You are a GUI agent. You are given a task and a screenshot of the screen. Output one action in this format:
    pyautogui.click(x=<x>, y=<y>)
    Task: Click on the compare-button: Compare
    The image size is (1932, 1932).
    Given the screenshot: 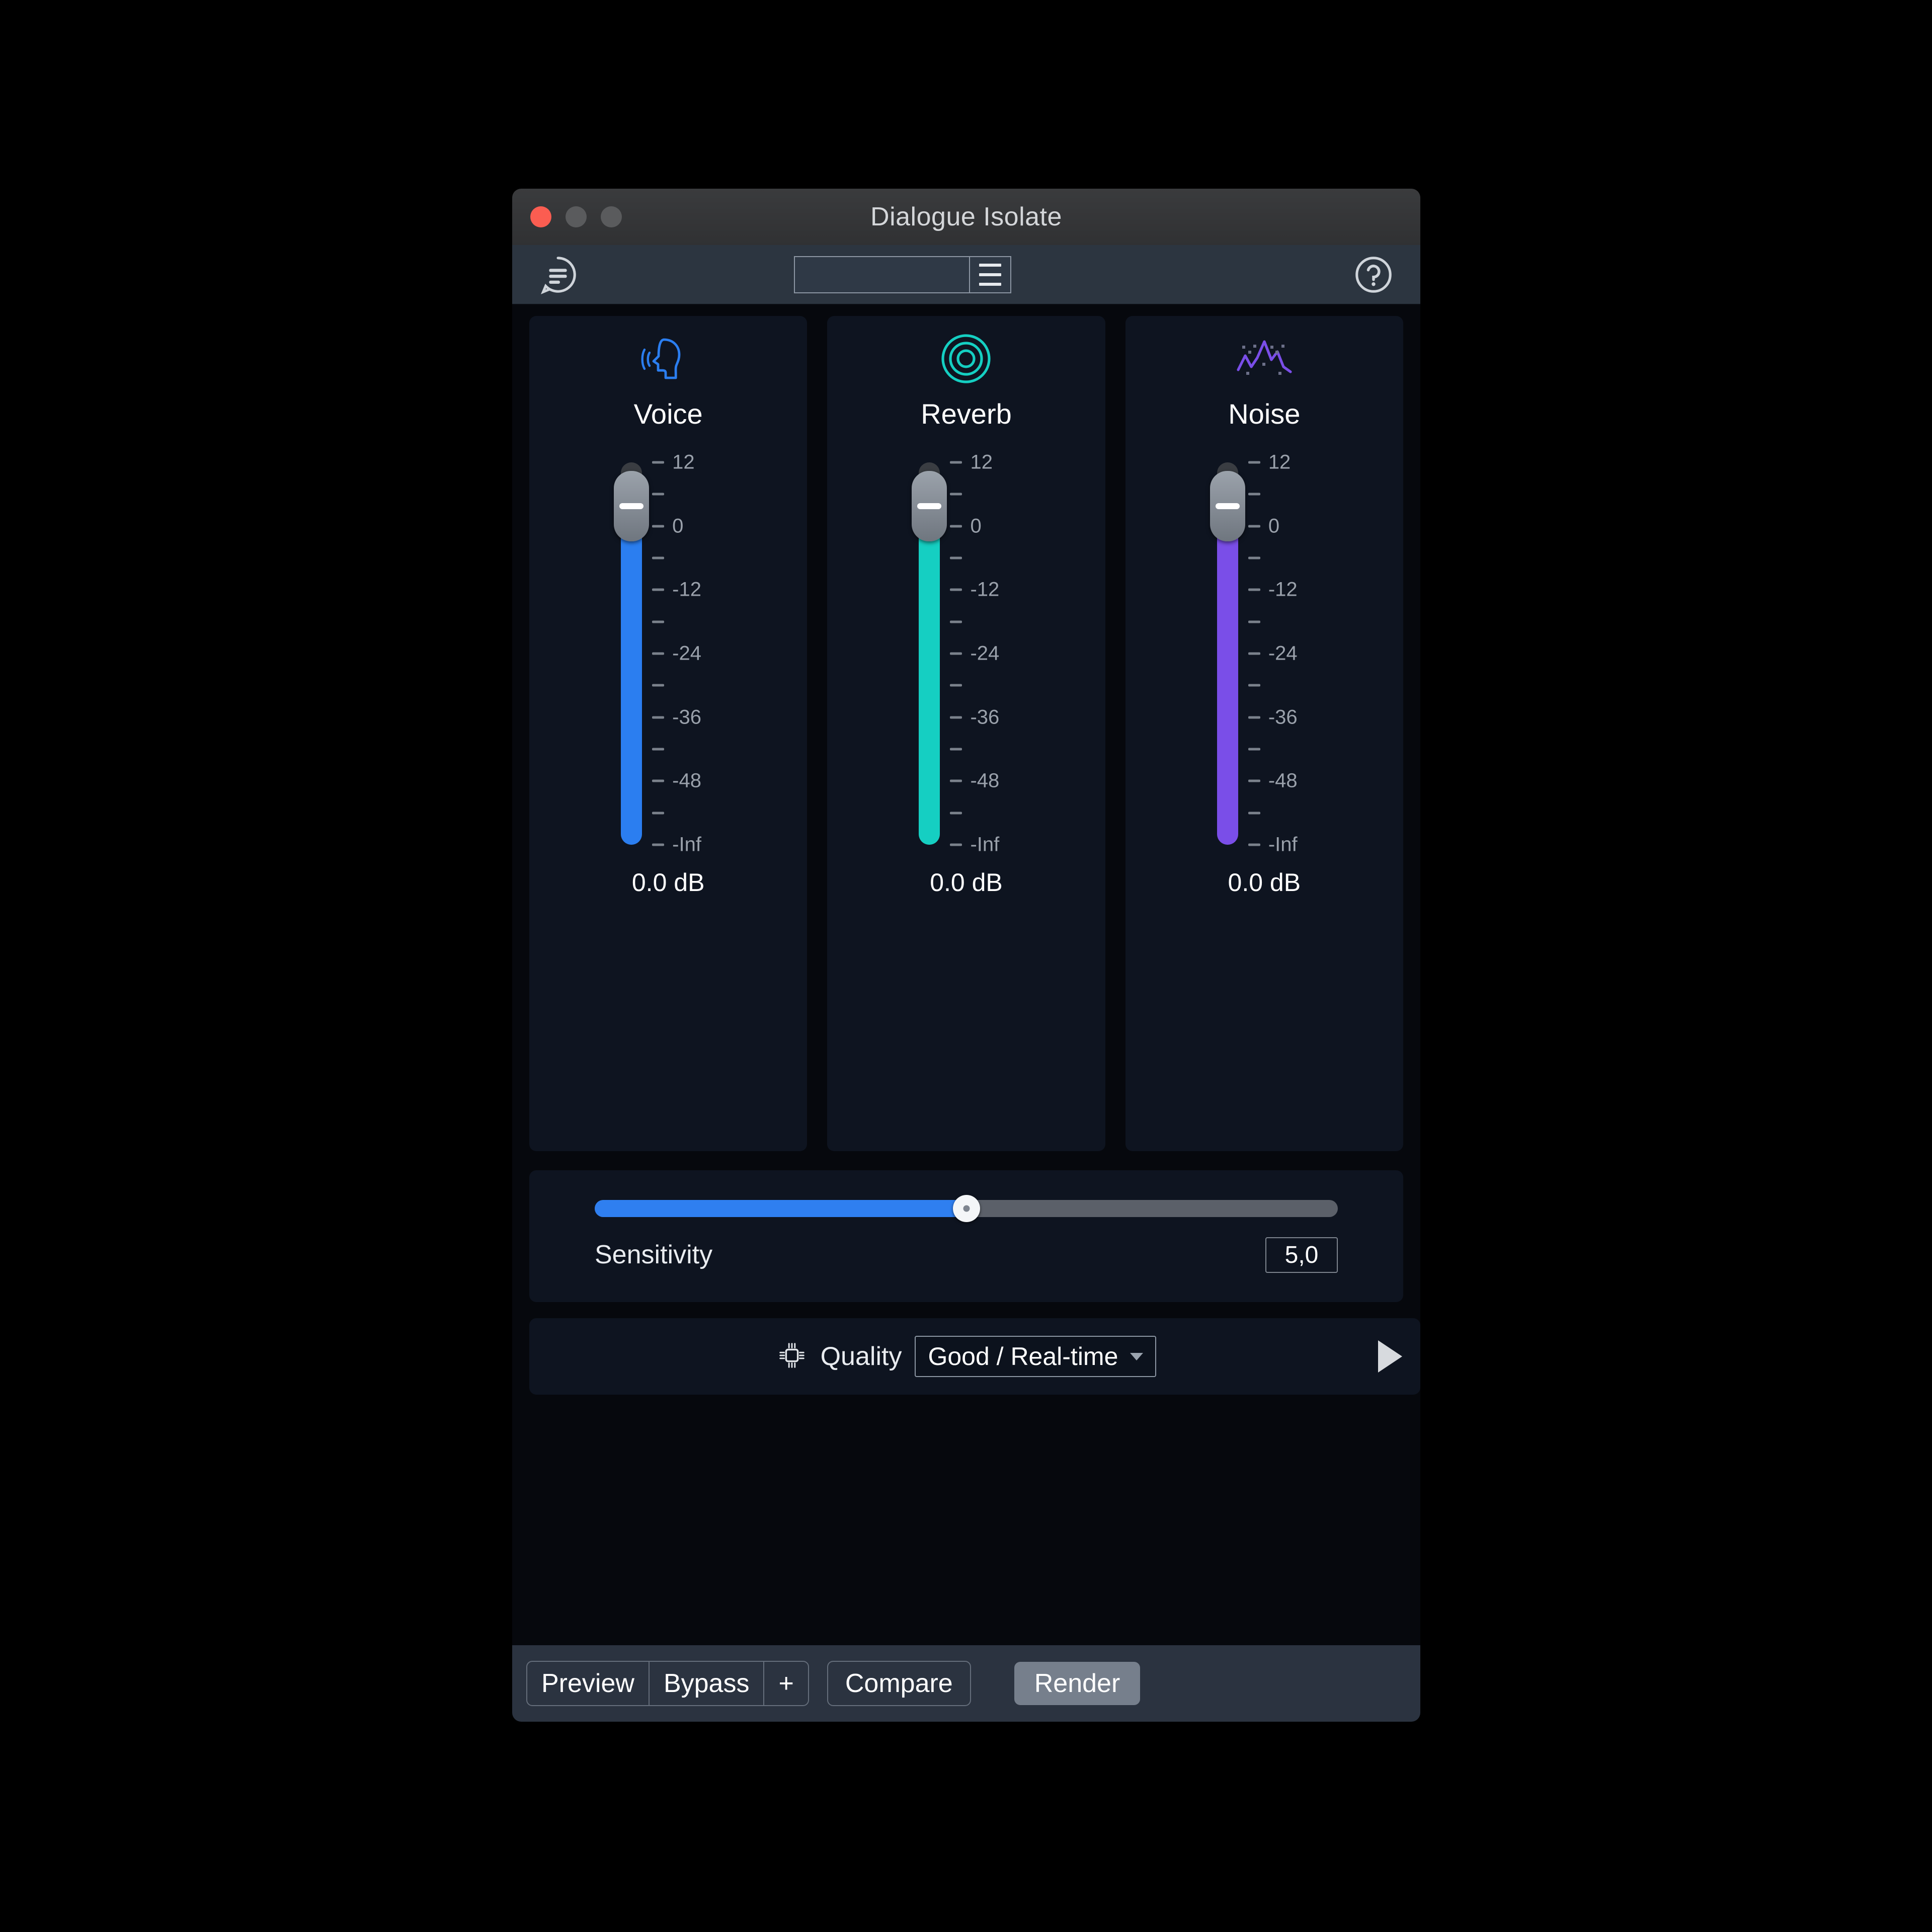 What is the action you would take?
    pyautogui.click(x=899, y=1683)
    